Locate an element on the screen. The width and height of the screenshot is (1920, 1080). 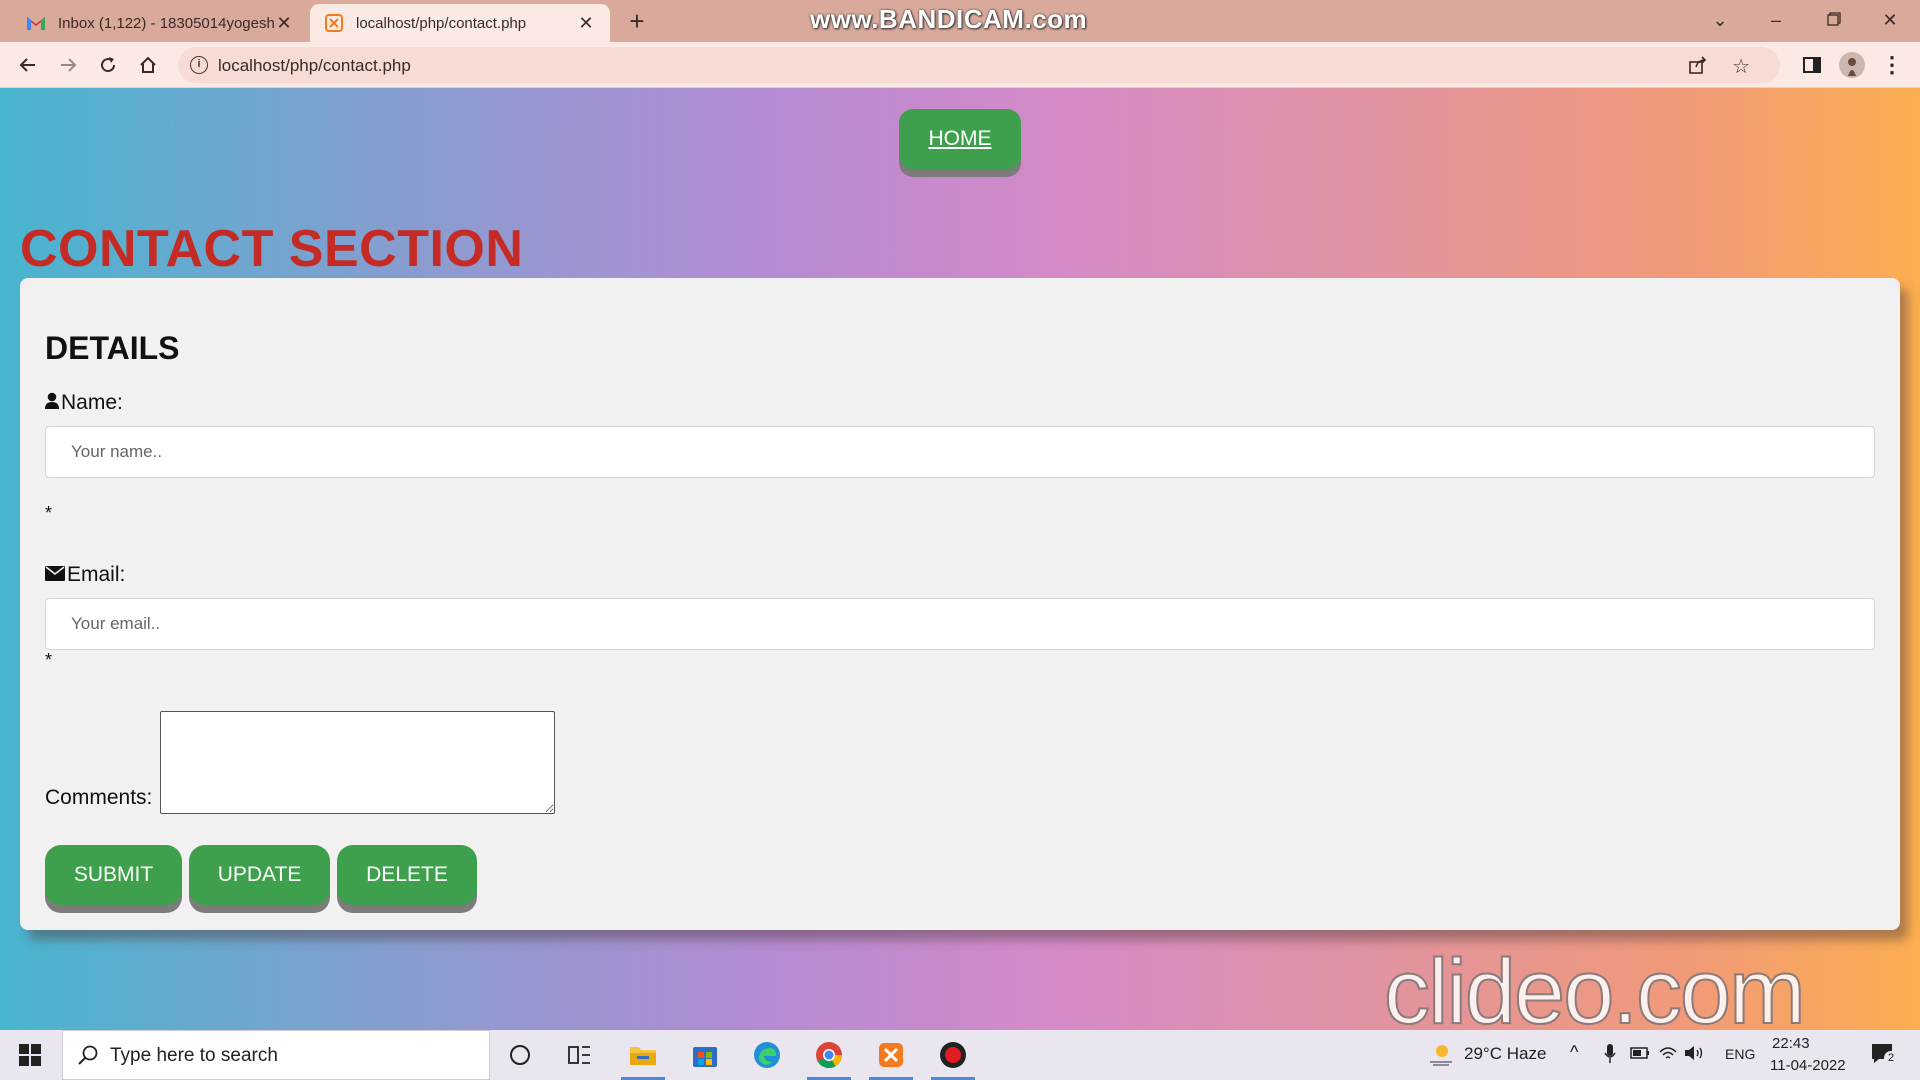
browser-toolbar: i localhost/php/contact.php ☆ ⋮ is located at coordinates (960, 65).